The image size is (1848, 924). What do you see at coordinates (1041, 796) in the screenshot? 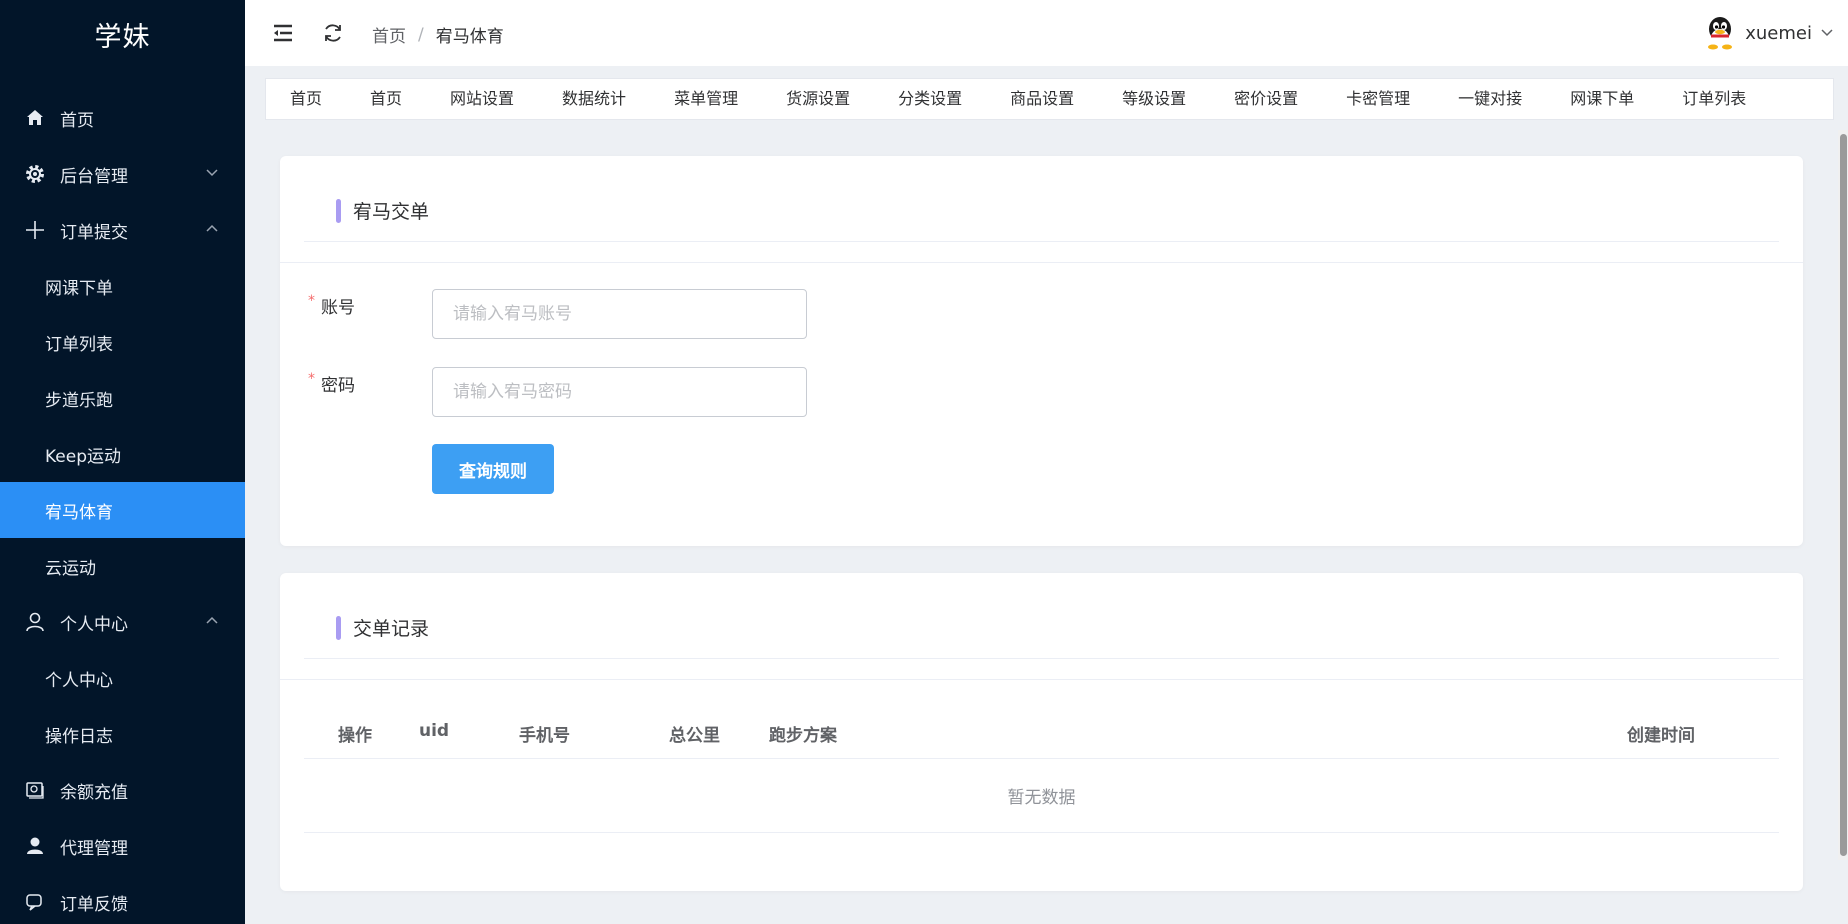
I see `empty-placeholder: 暂无数据` at bounding box center [1041, 796].